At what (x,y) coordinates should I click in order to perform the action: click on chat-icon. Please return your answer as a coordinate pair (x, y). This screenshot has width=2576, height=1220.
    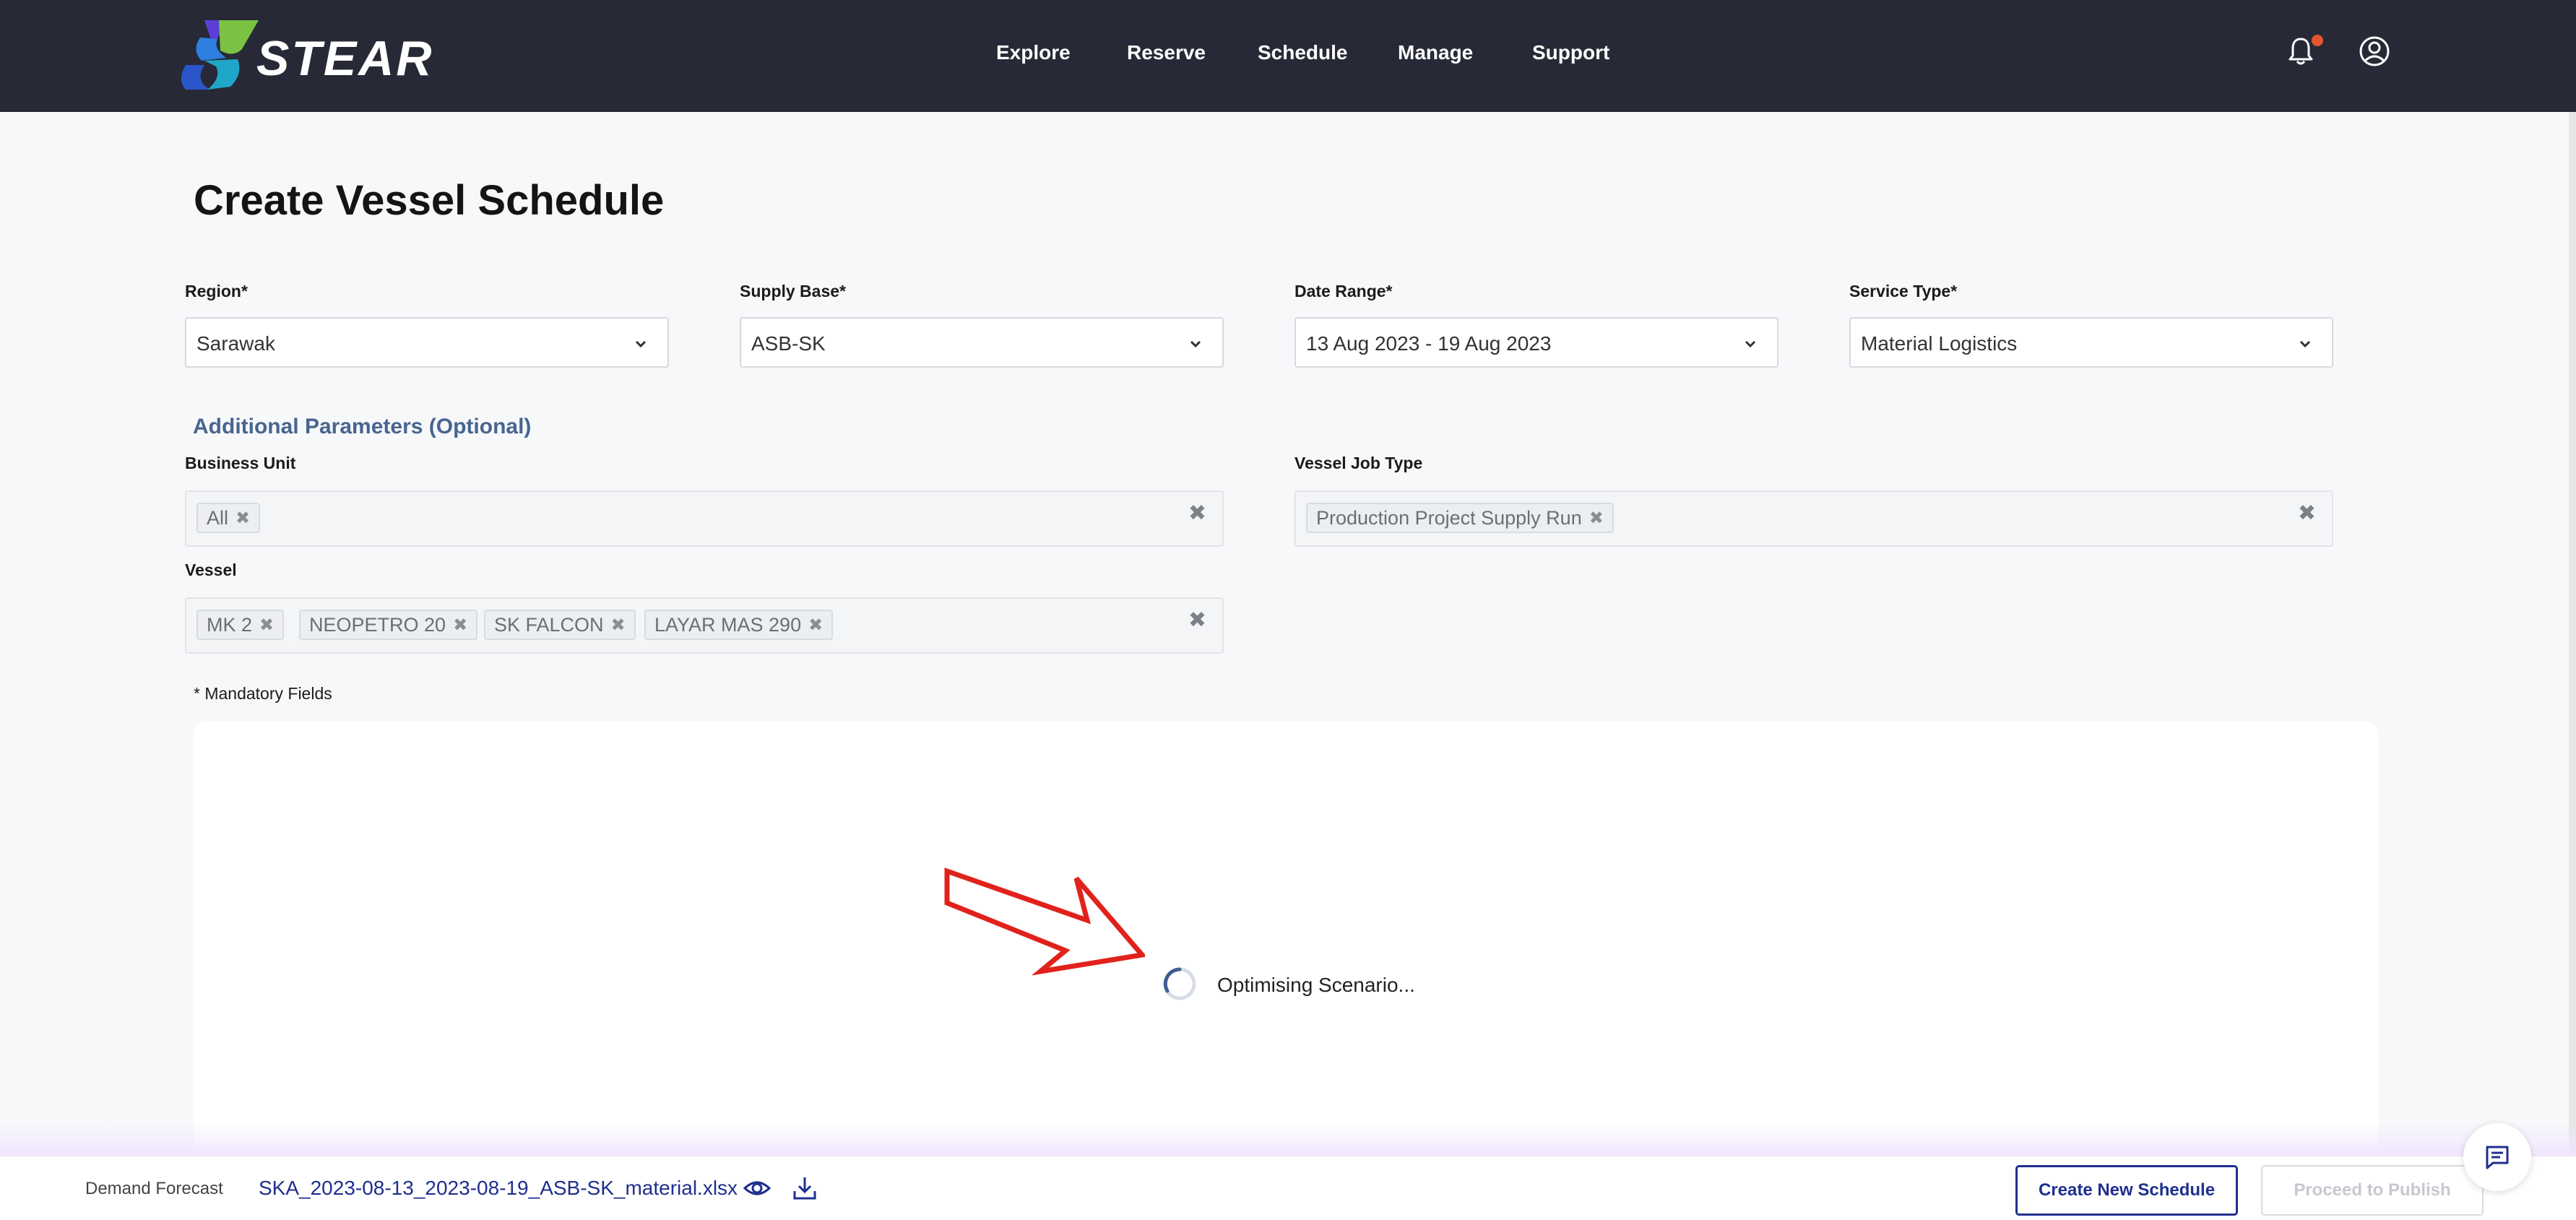
    Looking at the image, I should click on (2497, 1158).